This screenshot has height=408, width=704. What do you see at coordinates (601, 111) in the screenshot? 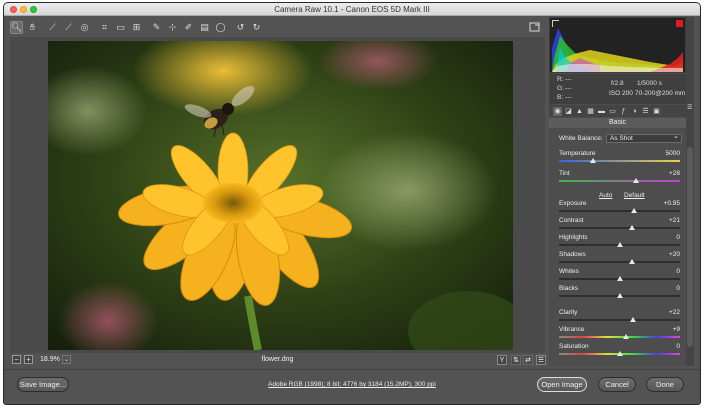
I see `split-toning-tab-icon: ▬` at bounding box center [601, 111].